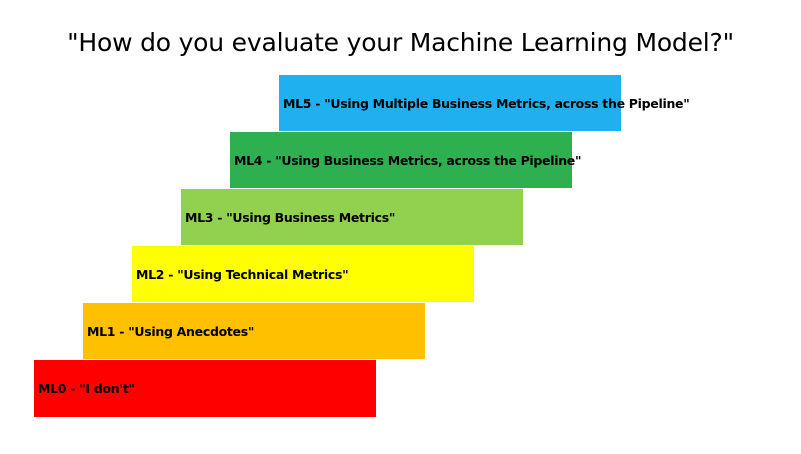 This screenshot has height=454, width=801. I want to click on step-ml2: ML2 - "Using Technical Metrics", so click(303, 274).